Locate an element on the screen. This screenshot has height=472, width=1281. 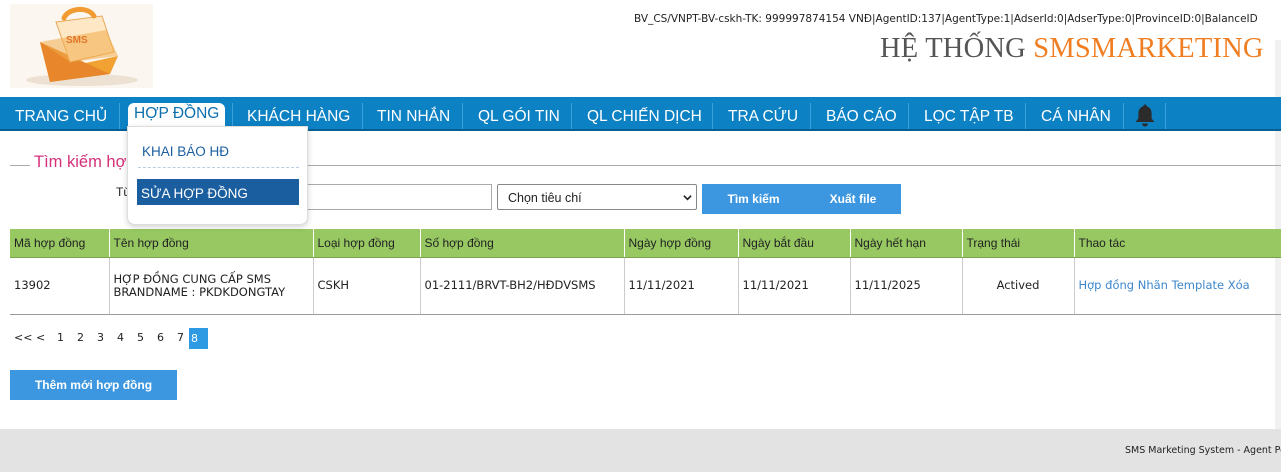
column-header-loai-hop-dong: Loại hợp đồng is located at coordinates (367, 243).